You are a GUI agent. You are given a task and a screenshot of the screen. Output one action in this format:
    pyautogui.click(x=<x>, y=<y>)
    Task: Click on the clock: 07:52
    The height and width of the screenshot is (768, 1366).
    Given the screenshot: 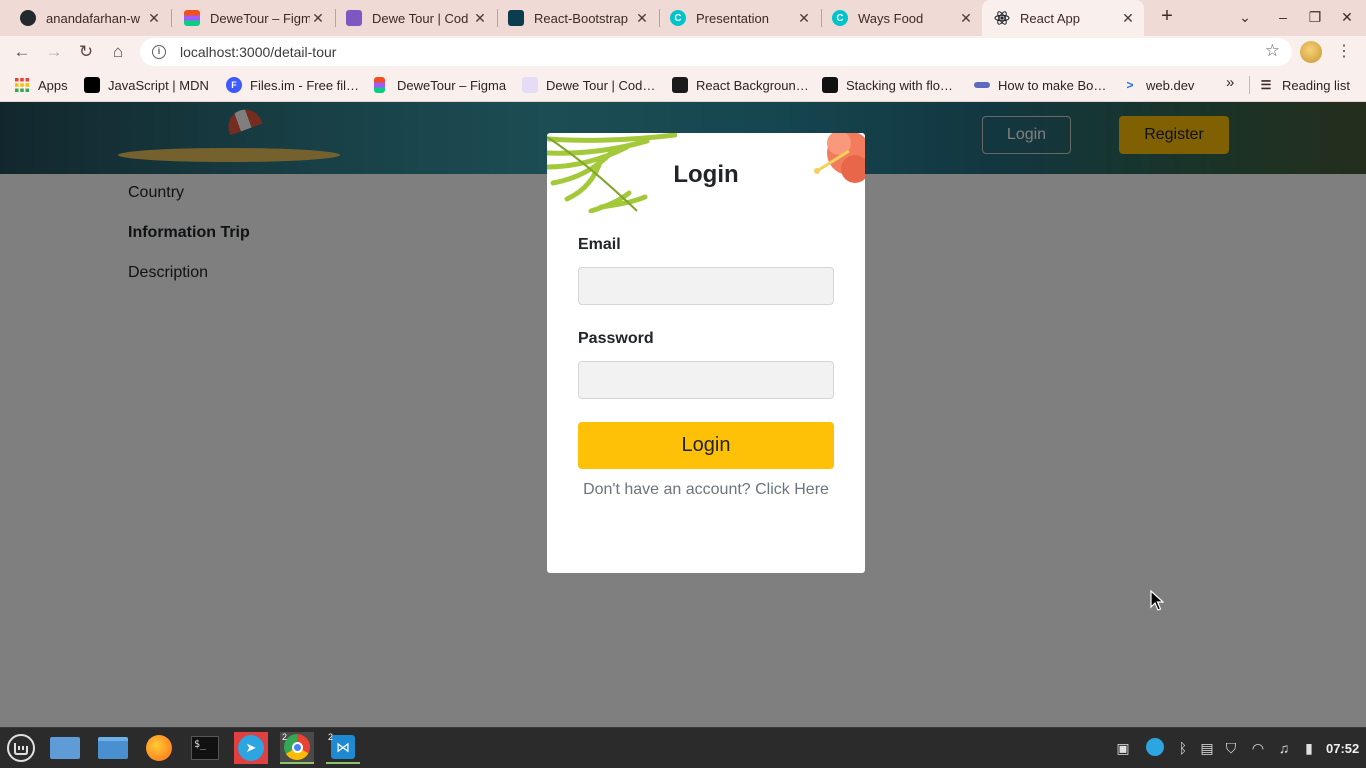 What is the action you would take?
    pyautogui.click(x=1342, y=748)
    